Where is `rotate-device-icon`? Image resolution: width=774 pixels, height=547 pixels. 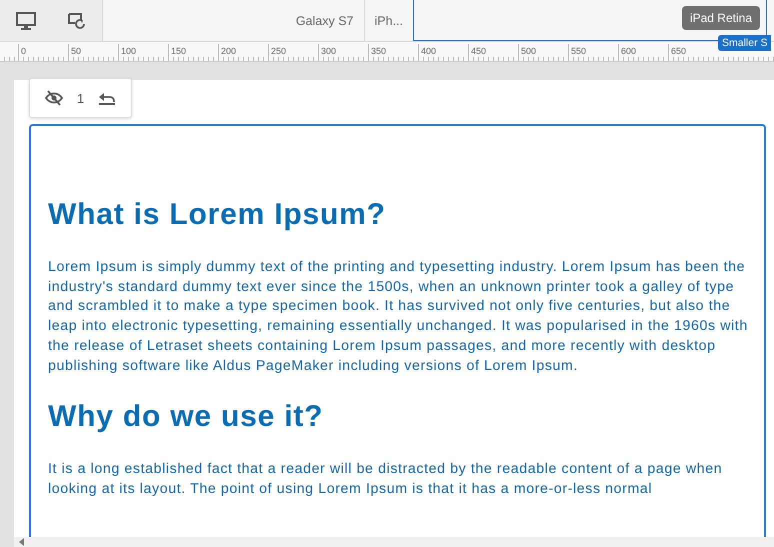
rotate-device-icon is located at coordinates (76, 21).